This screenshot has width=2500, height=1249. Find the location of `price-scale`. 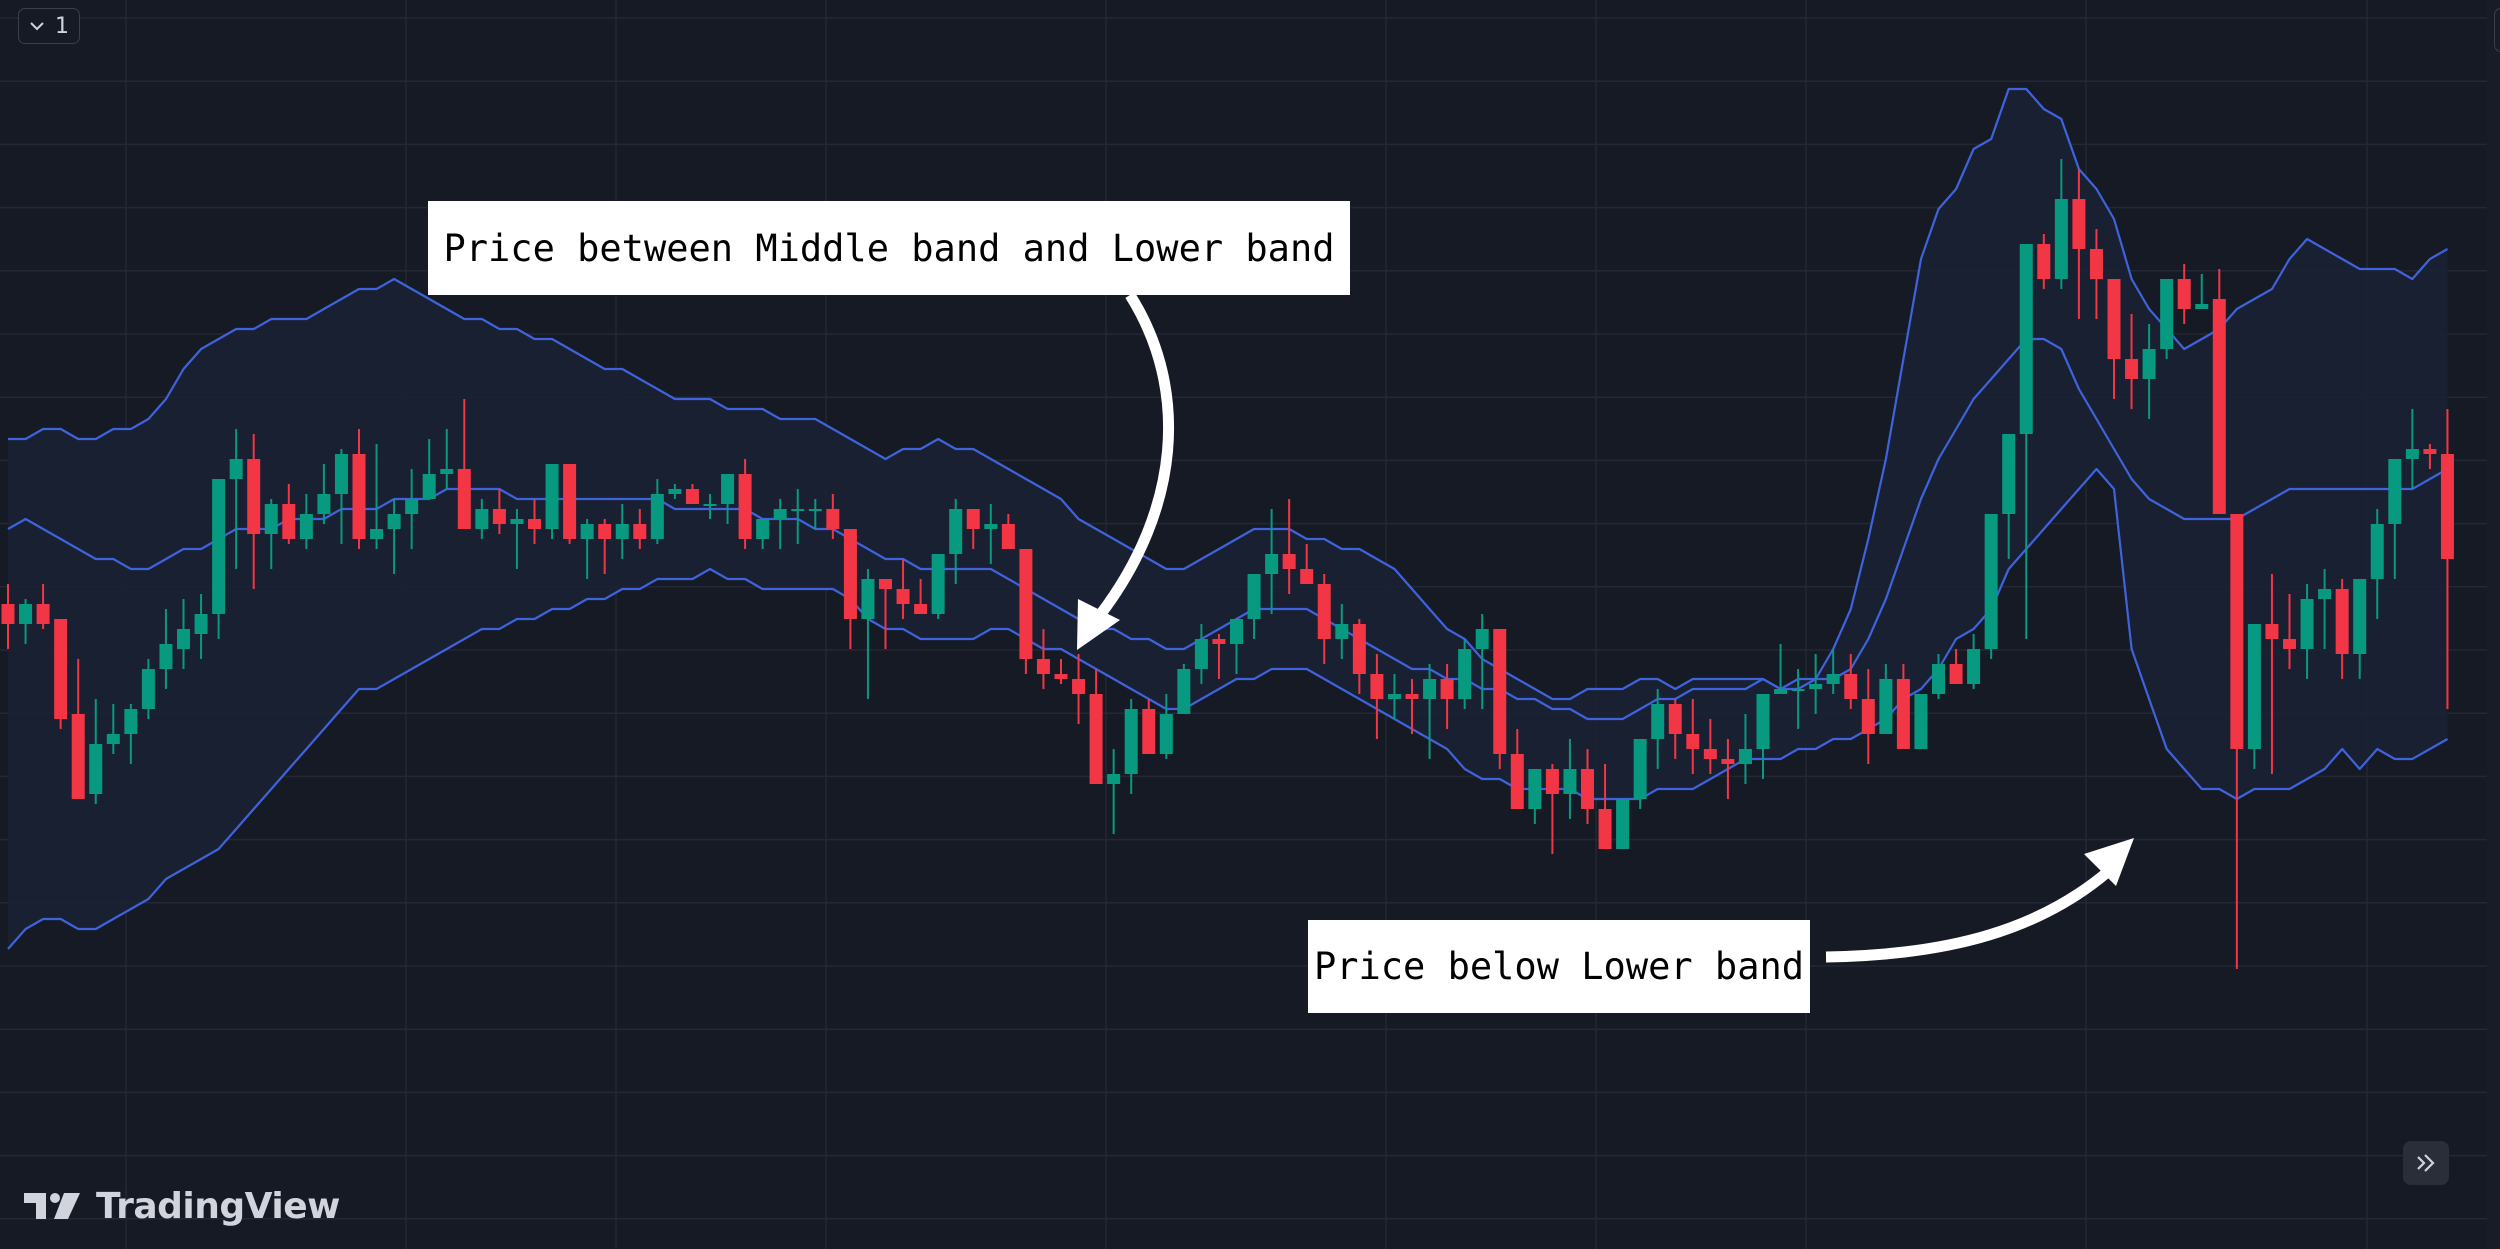

price-scale is located at coordinates (2493, 624).